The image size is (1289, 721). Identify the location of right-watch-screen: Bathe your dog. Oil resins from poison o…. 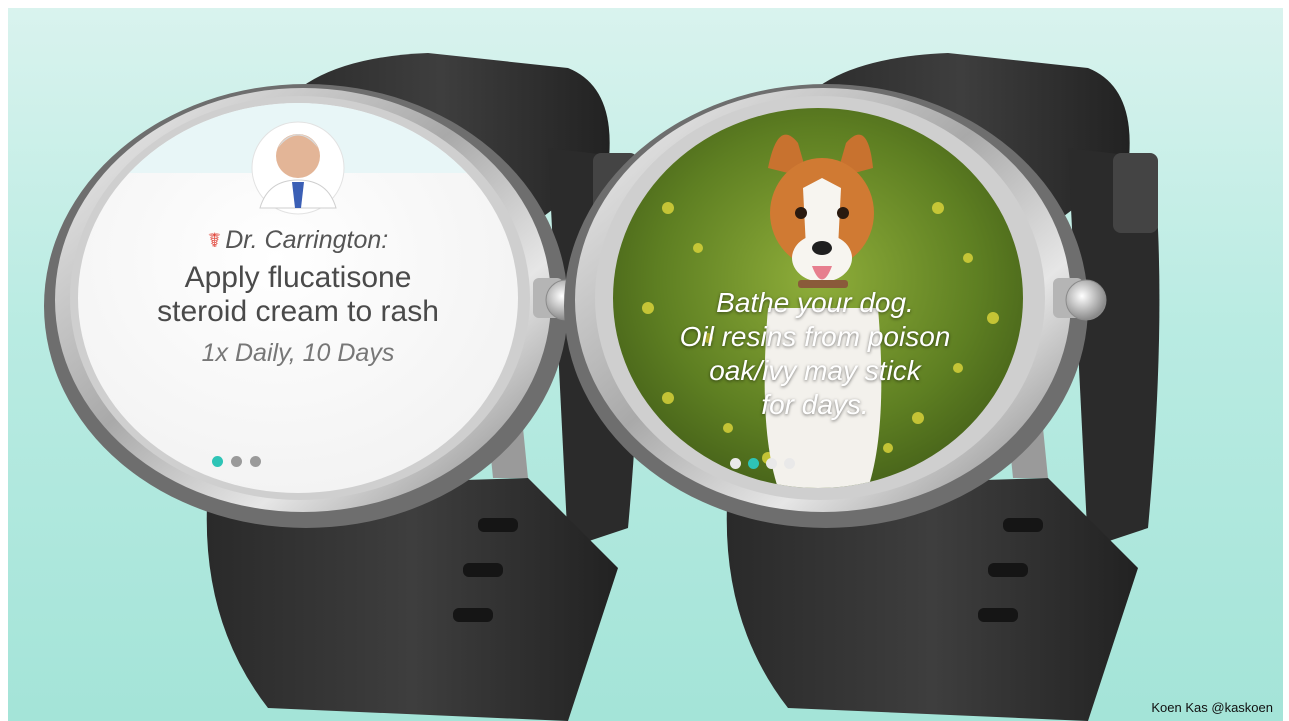
(815, 354).